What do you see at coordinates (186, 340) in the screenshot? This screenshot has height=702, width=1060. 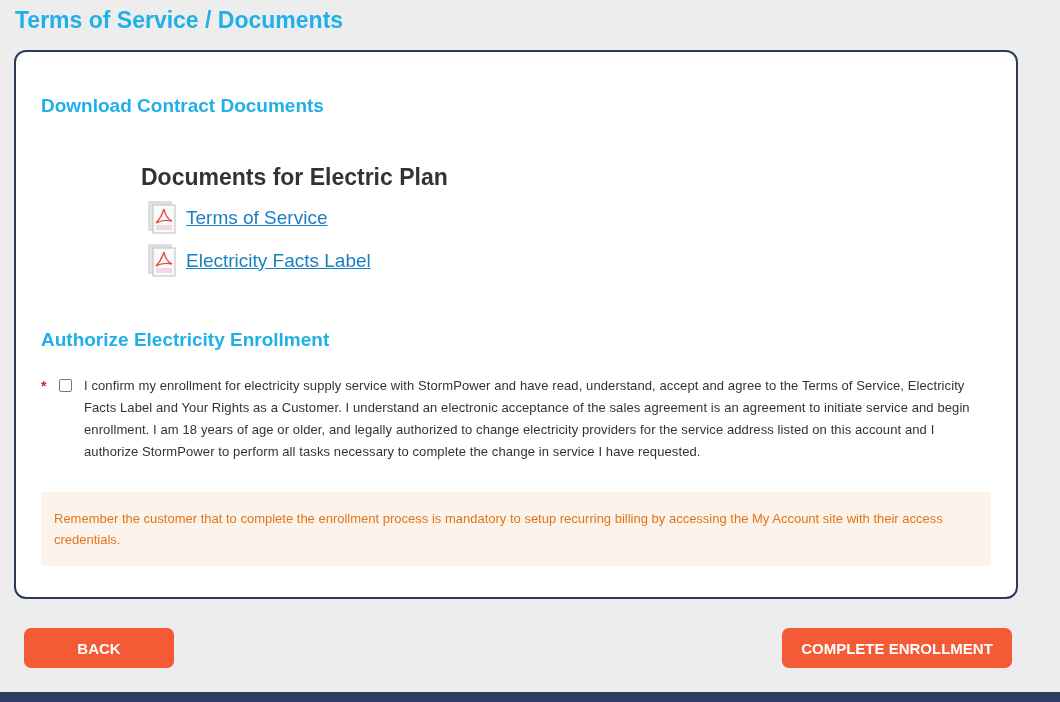 I see `section-heading: Authorize Electricity Enrollment` at bounding box center [186, 340].